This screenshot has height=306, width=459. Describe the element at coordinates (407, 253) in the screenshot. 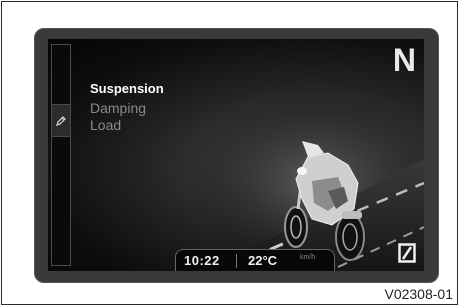

I see `zero-box-icon` at that location.